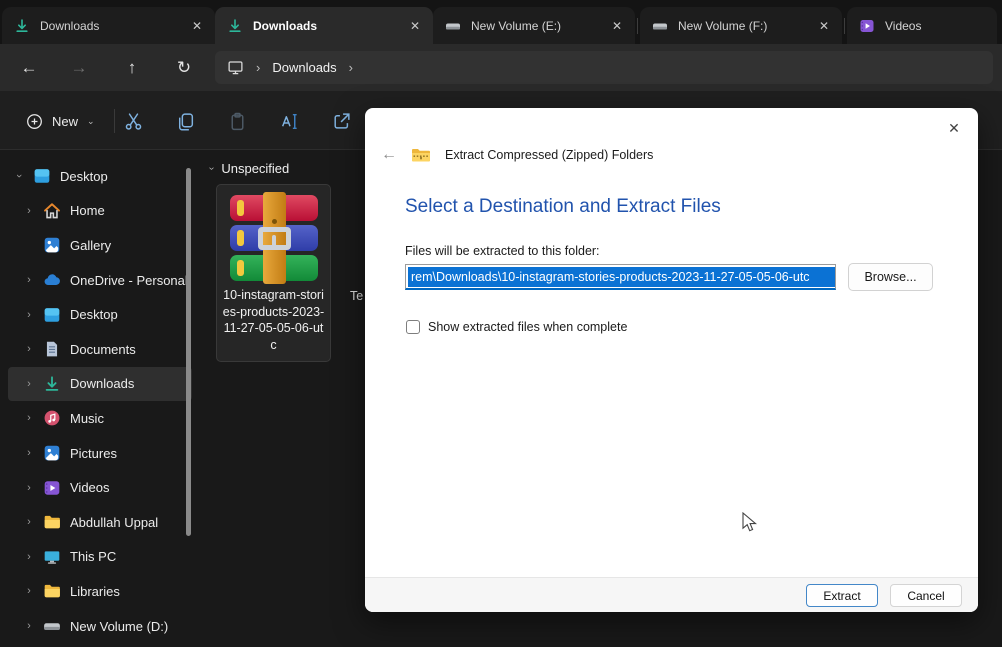 This screenshot has width=1002, height=647. What do you see at coordinates (502, 251) in the screenshot?
I see `destination-field-label: Files will be extracted to this folder:` at bounding box center [502, 251].